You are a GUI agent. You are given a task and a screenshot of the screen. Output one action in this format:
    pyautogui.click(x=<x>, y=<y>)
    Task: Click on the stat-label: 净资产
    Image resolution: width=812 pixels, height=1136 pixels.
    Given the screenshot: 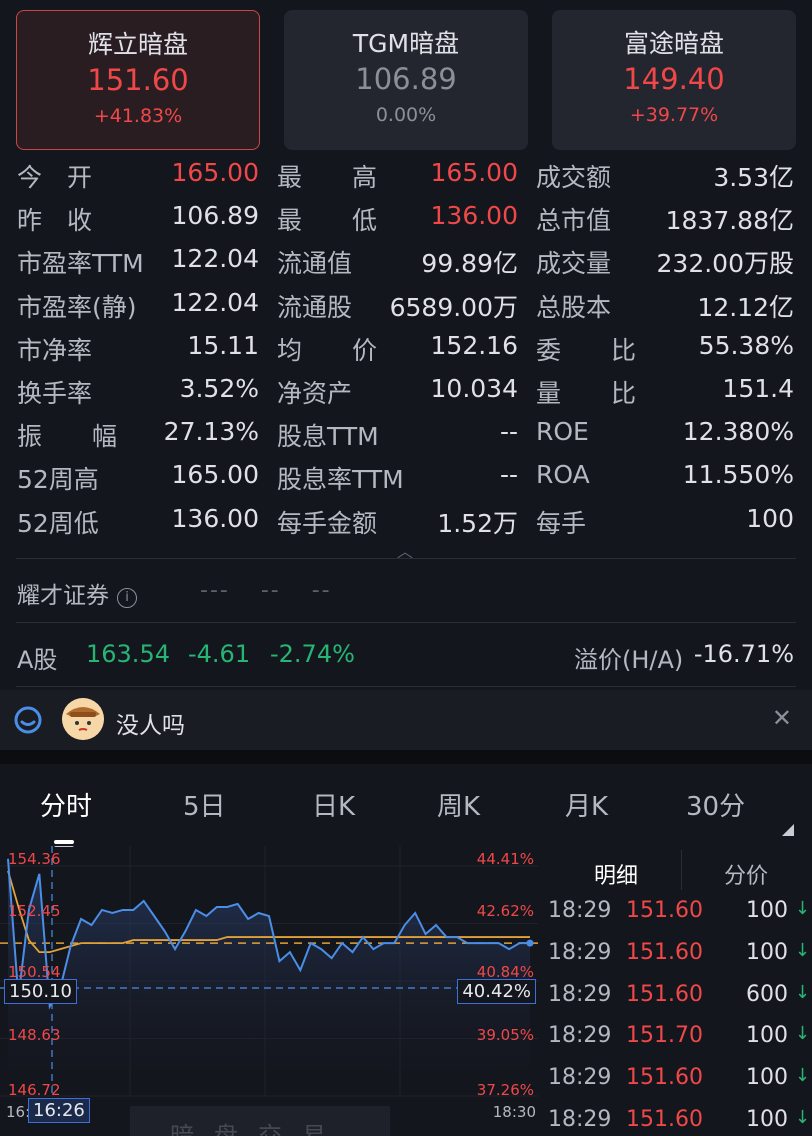 What is the action you would take?
    pyautogui.click(x=315, y=393)
    